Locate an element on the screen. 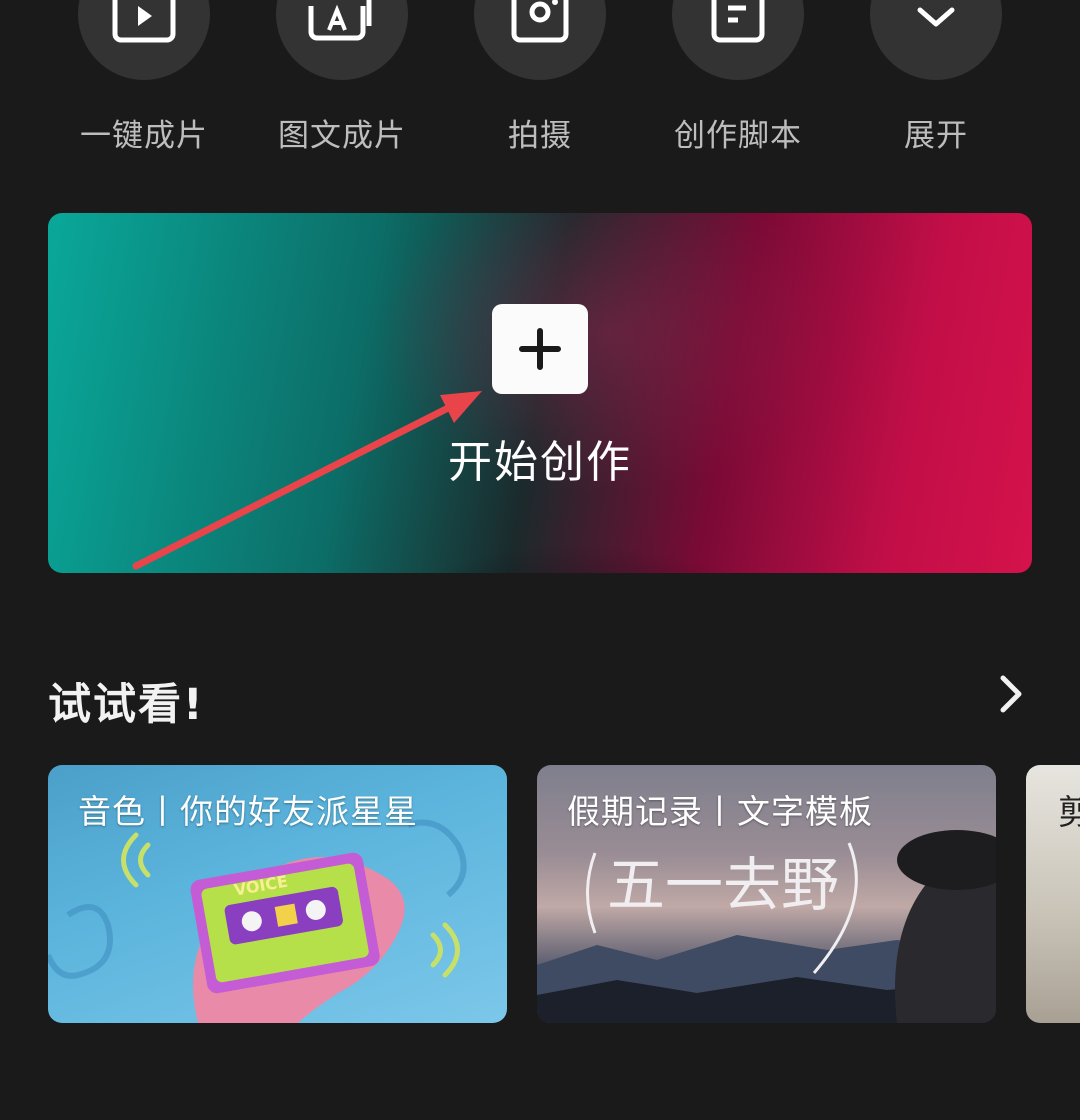  template-card: 剪 is located at coordinates (1053, 894).